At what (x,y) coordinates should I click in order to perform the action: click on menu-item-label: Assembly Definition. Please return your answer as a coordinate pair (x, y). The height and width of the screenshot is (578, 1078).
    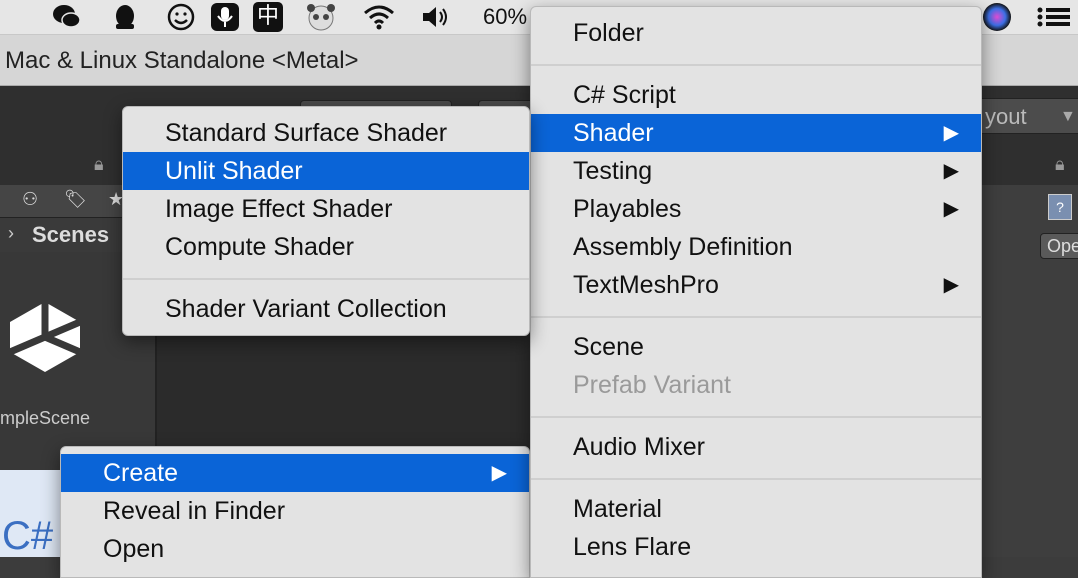
    Looking at the image, I should click on (683, 247).